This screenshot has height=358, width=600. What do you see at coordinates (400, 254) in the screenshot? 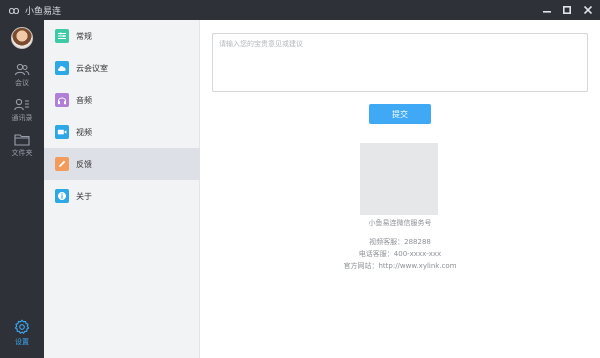
I see `phone-service-text: 电话客服：400-xxxx-xxx` at bounding box center [400, 254].